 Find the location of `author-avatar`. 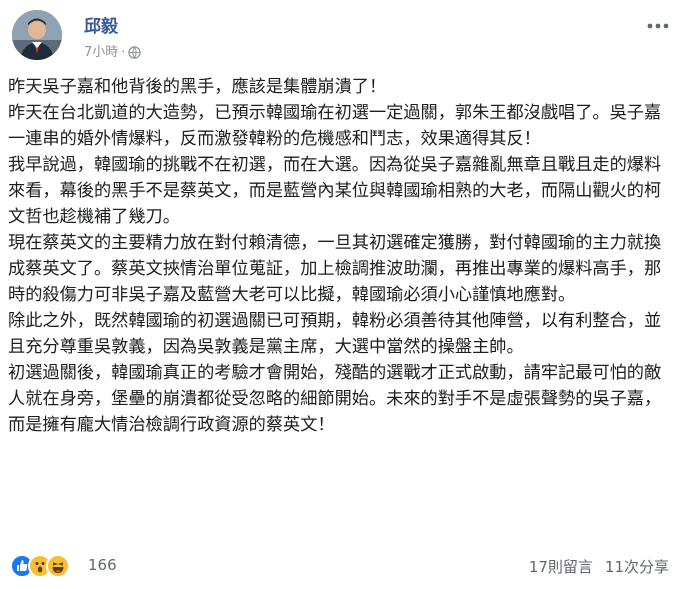

author-avatar is located at coordinates (37, 35).